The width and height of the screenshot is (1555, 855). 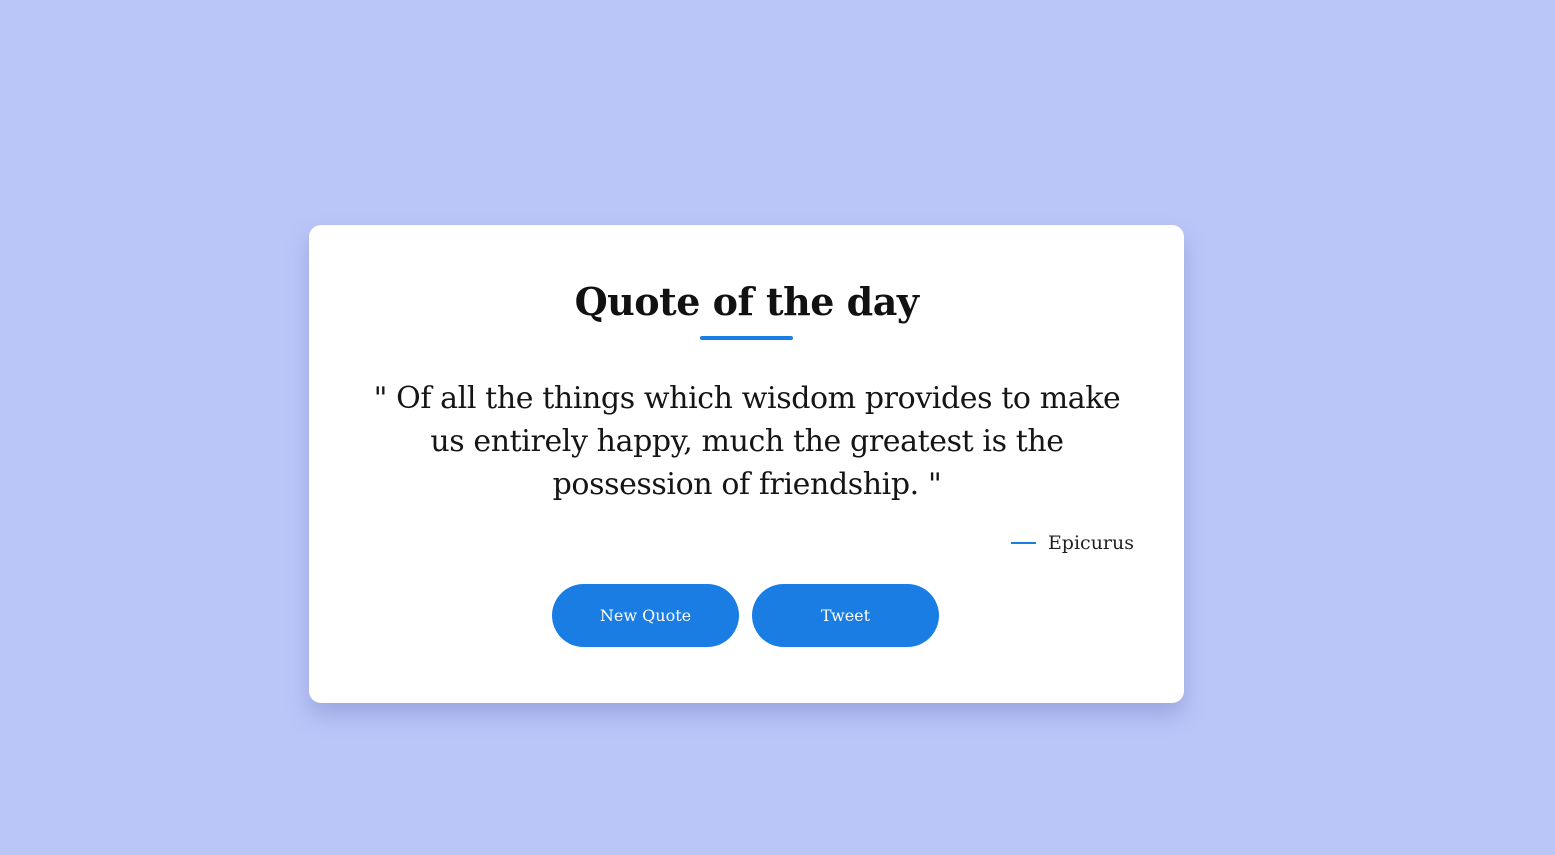 I want to click on author-name: Epicurus, so click(x=1090, y=543).